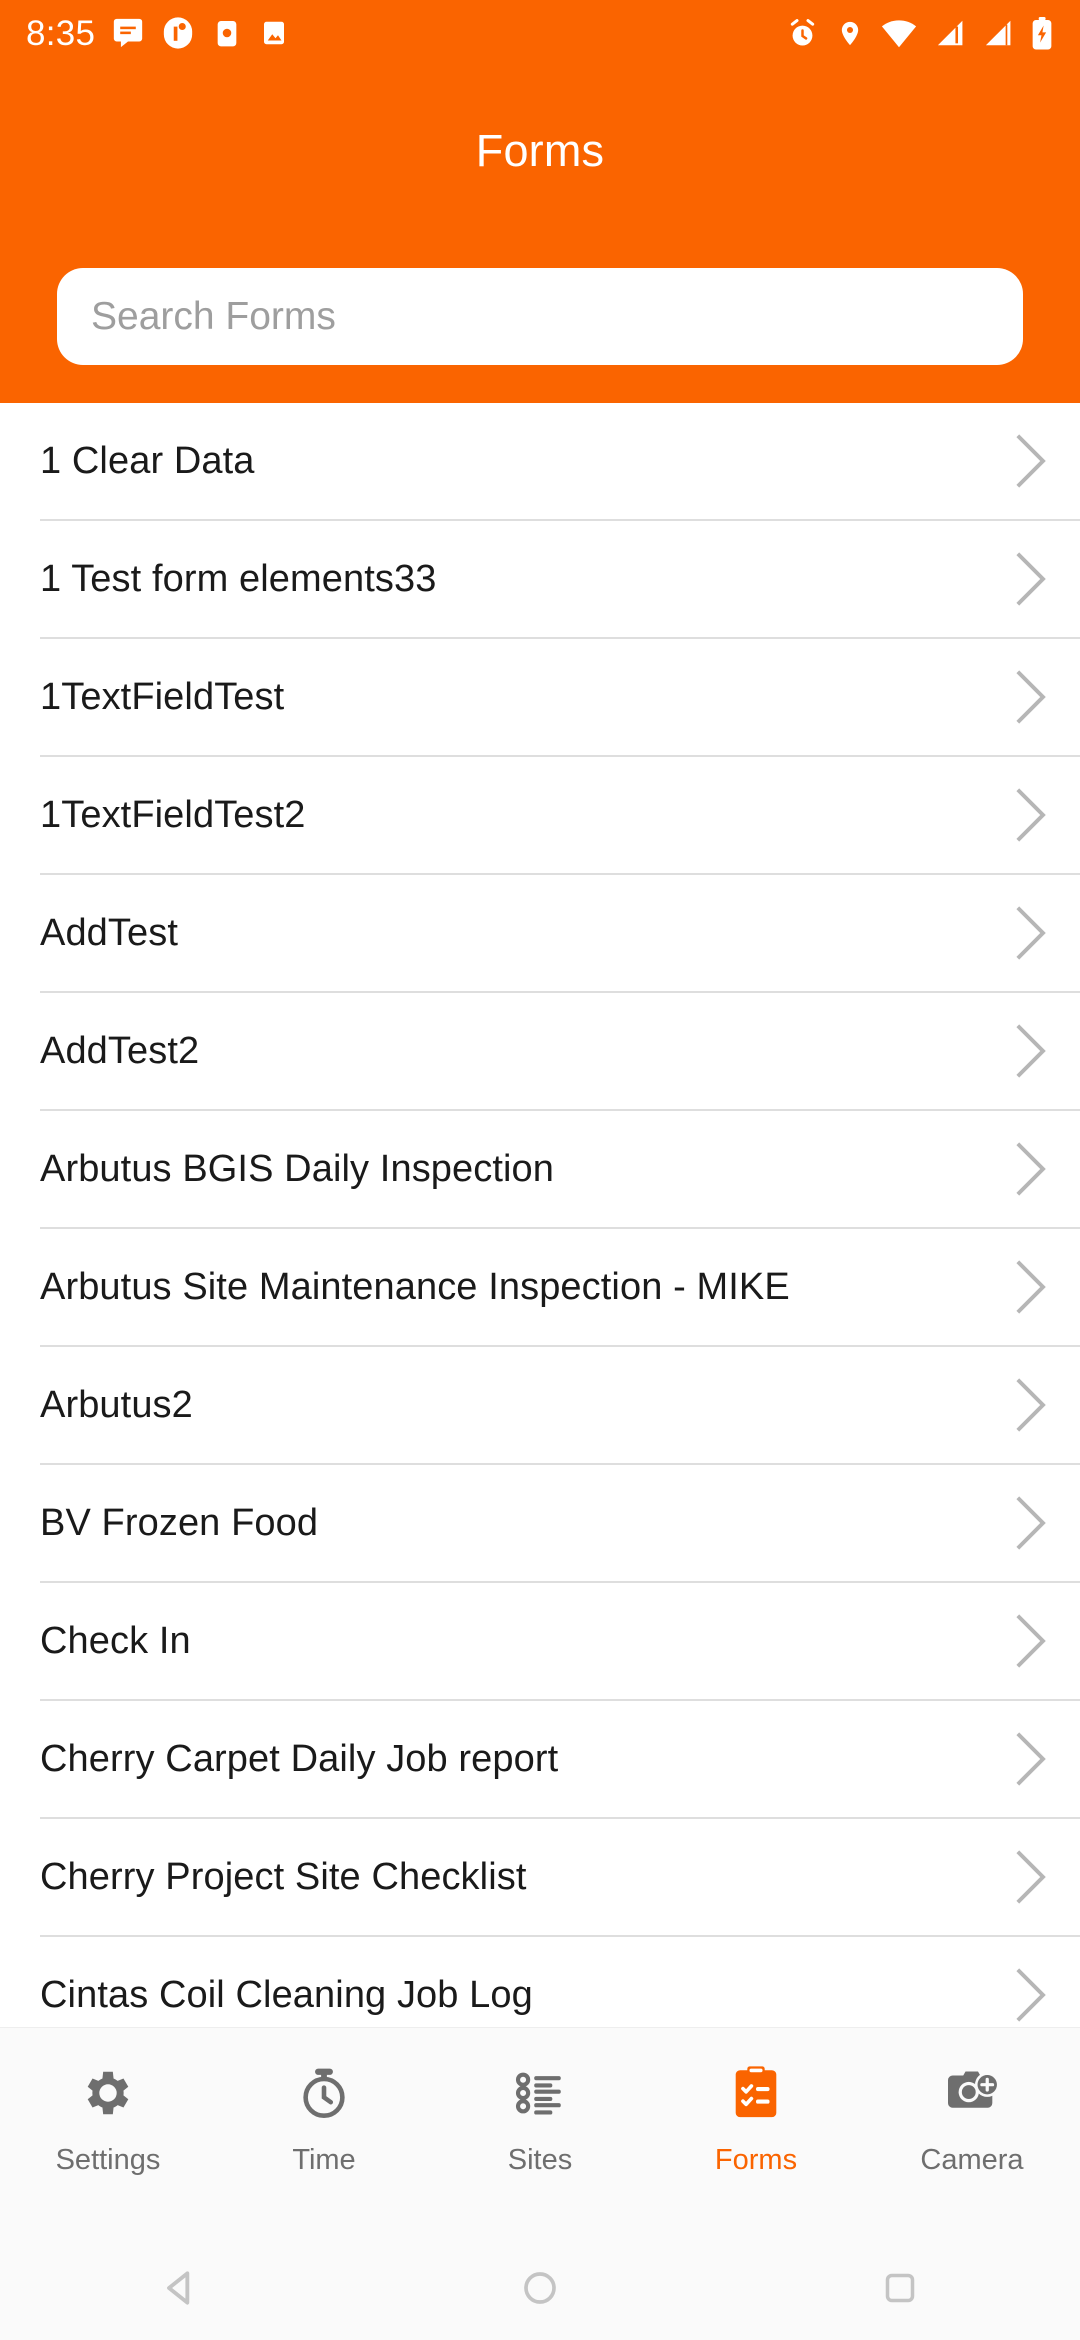 The image size is (1080, 2340). Describe the element at coordinates (540, 2160) in the screenshot. I see `tab-label: Sites` at that location.